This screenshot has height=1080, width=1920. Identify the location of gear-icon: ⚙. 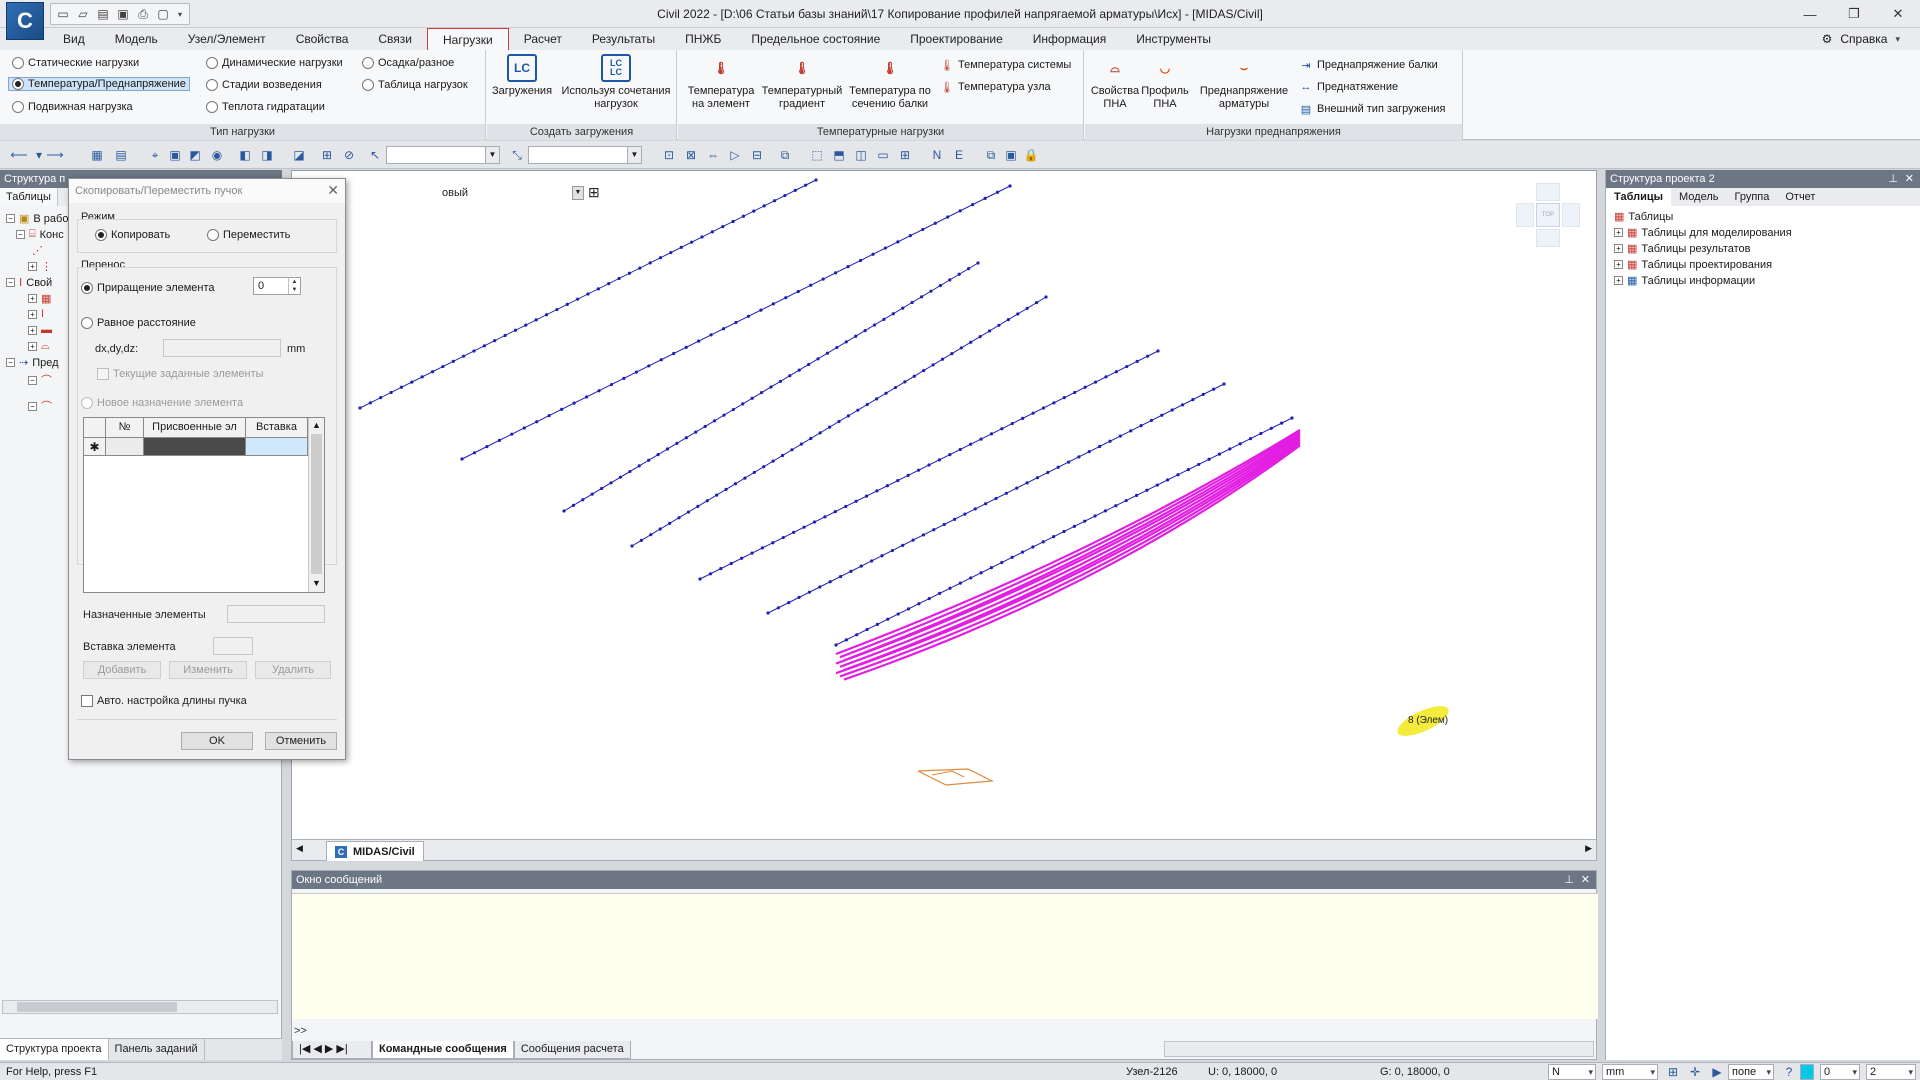
(1827, 39).